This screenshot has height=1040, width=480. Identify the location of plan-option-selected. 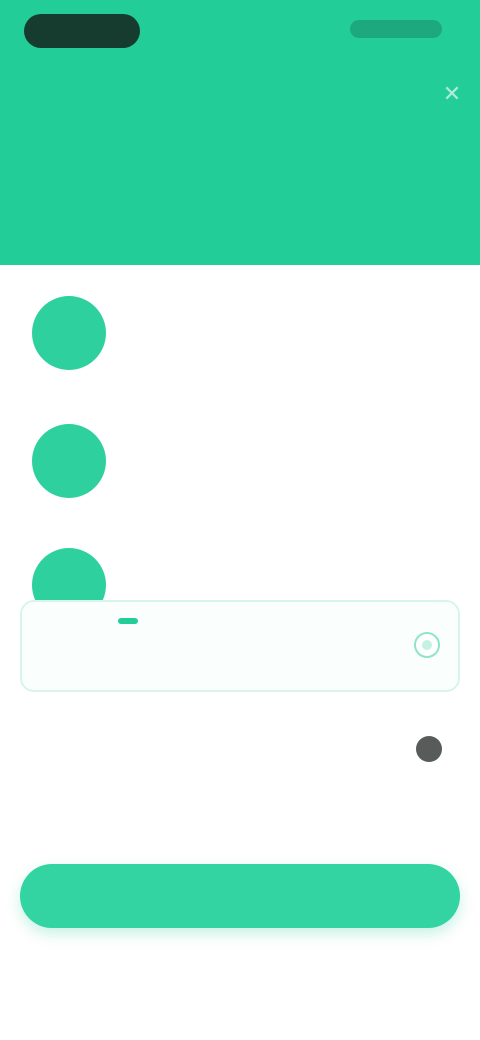
(240, 646).